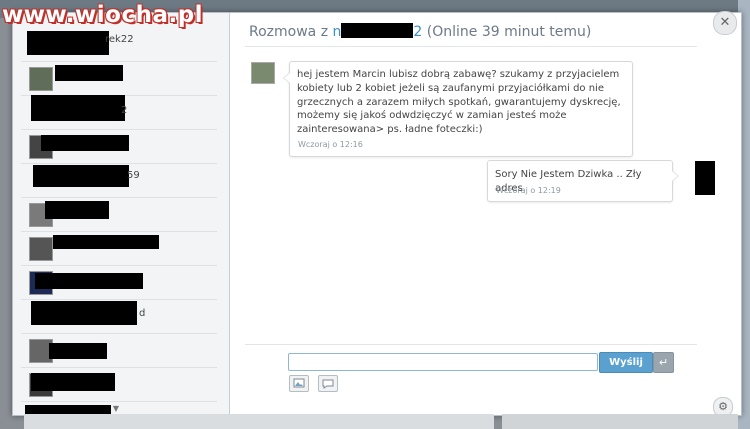 The height and width of the screenshot is (429, 750). Describe the element at coordinates (103, 15) in the screenshot. I see `watermark: www.wiocha.pl` at that location.